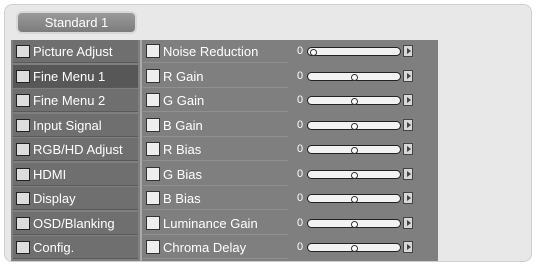 The width and height of the screenshot is (539, 267). I want to click on left-menu-item: Fine Menu 1, so click(75, 76).